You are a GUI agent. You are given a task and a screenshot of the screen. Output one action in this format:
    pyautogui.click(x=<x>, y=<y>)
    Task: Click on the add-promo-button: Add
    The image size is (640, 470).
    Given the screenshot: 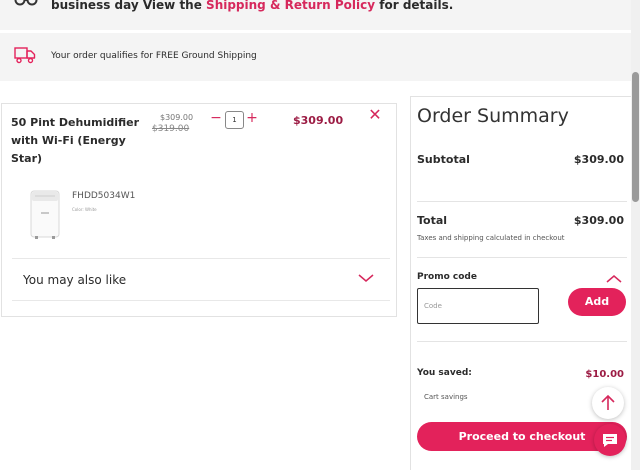 What is the action you would take?
    pyautogui.click(x=597, y=302)
    